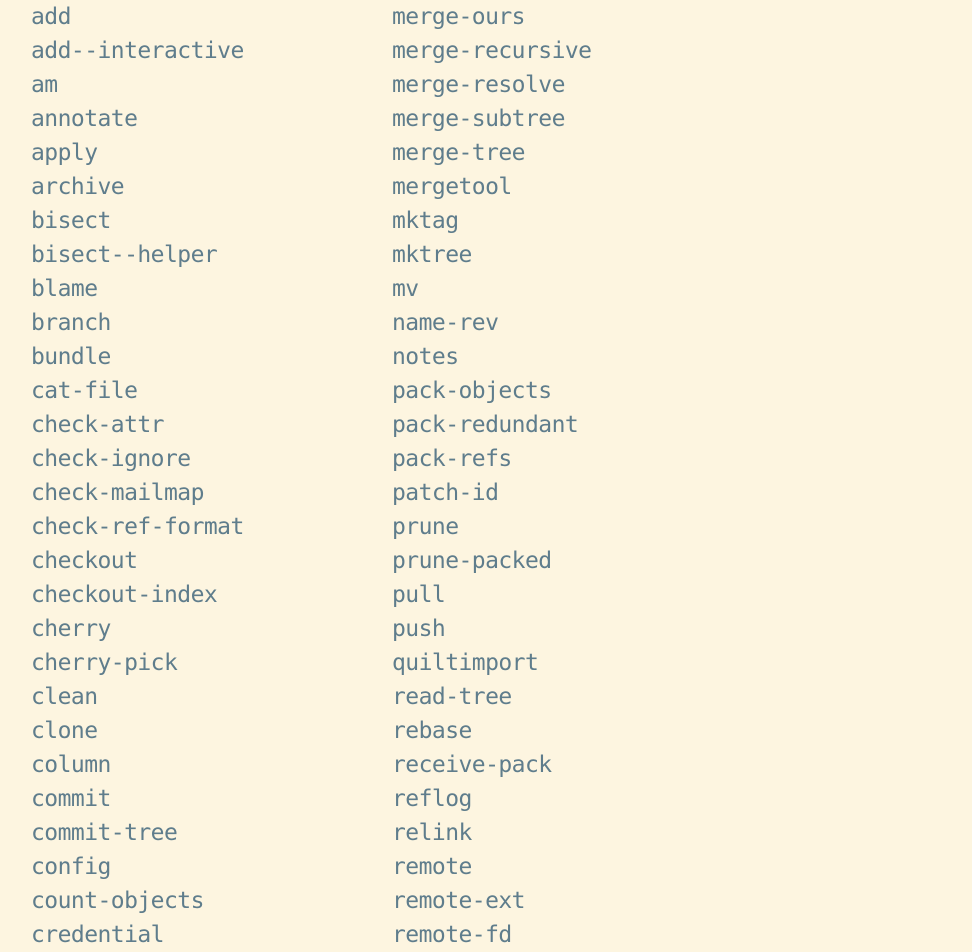  Describe the element at coordinates (78, 187) in the screenshot. I see `command-item-archive: archive` at that location.